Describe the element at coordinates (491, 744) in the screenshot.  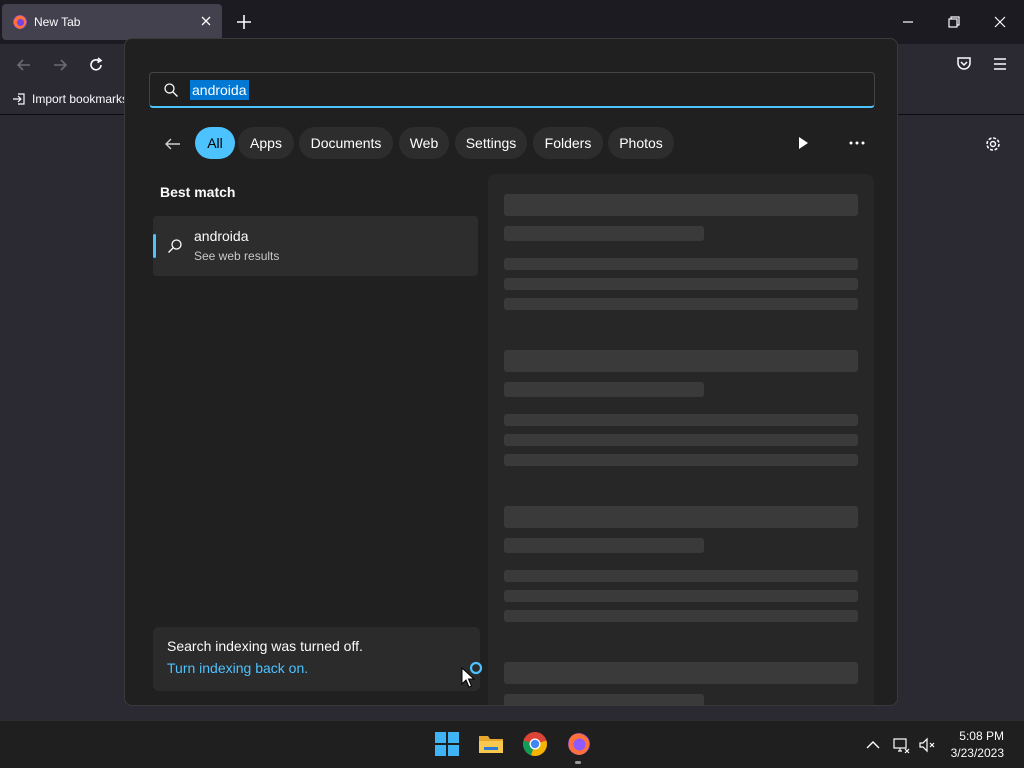
I see `file-explorer-icon` at that location.